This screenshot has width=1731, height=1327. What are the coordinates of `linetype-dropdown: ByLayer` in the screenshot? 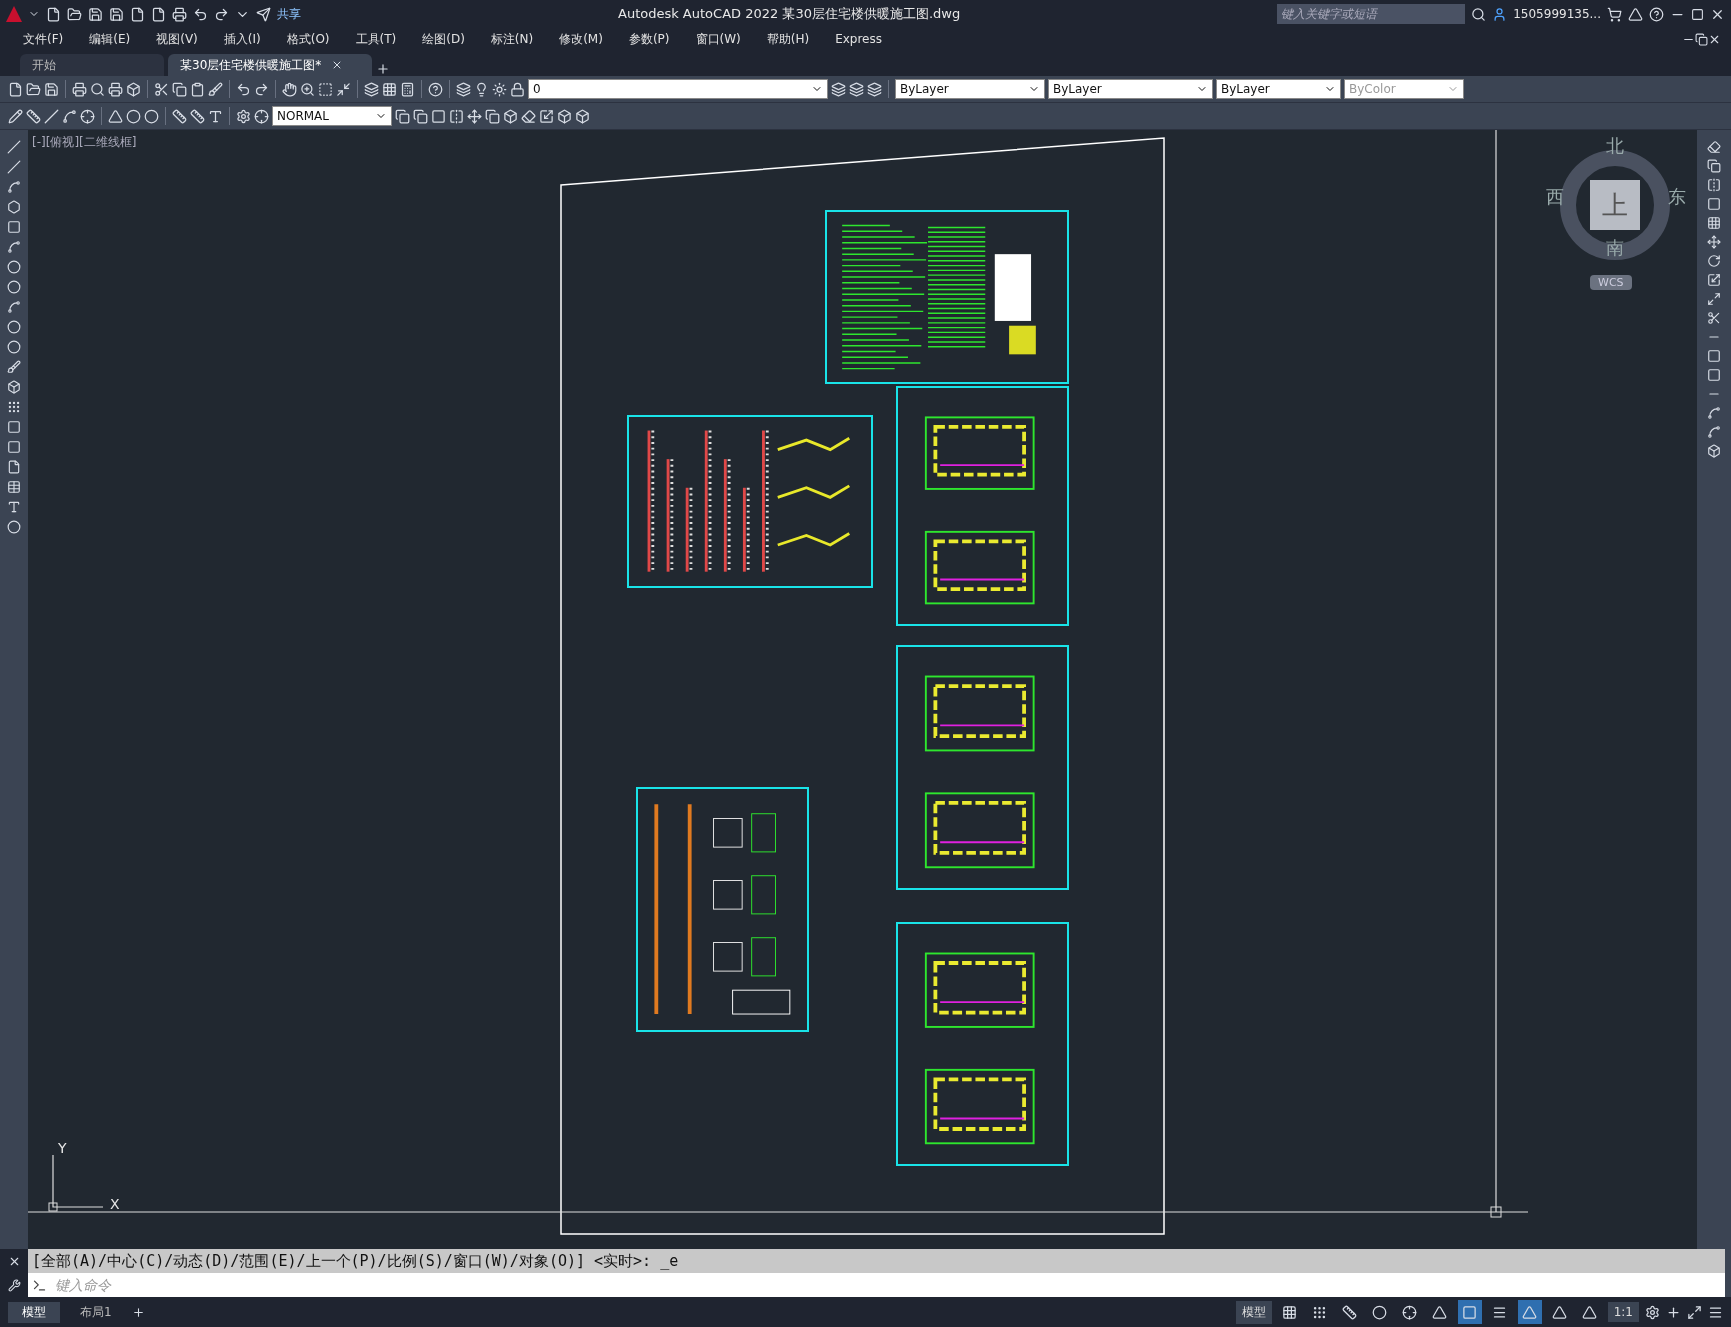 It's located at (1130, 89).